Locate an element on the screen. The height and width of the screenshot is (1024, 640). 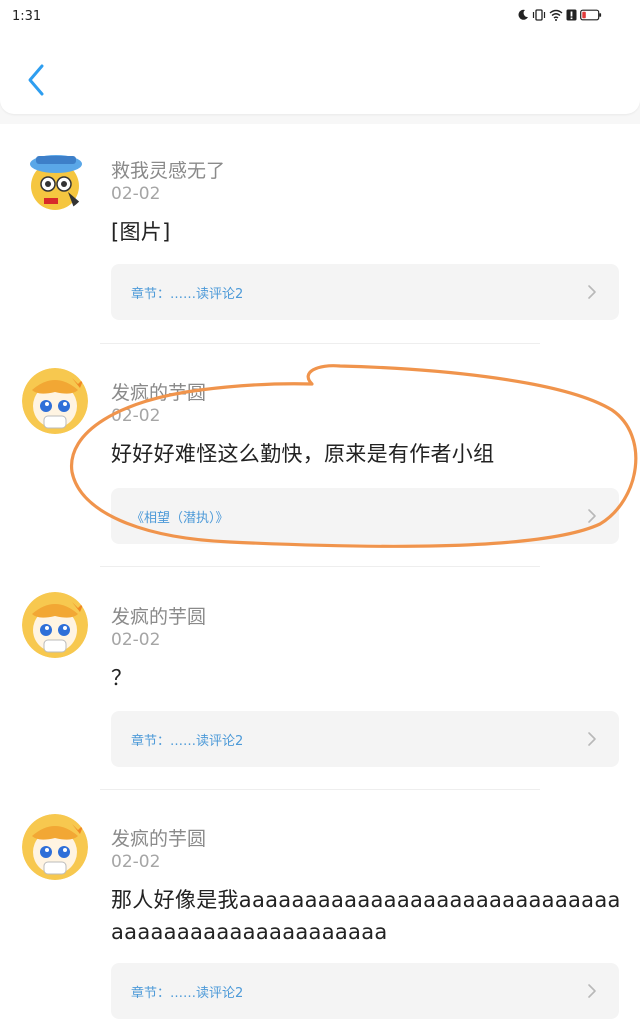
status-icons is located at coordinates (559, 15).